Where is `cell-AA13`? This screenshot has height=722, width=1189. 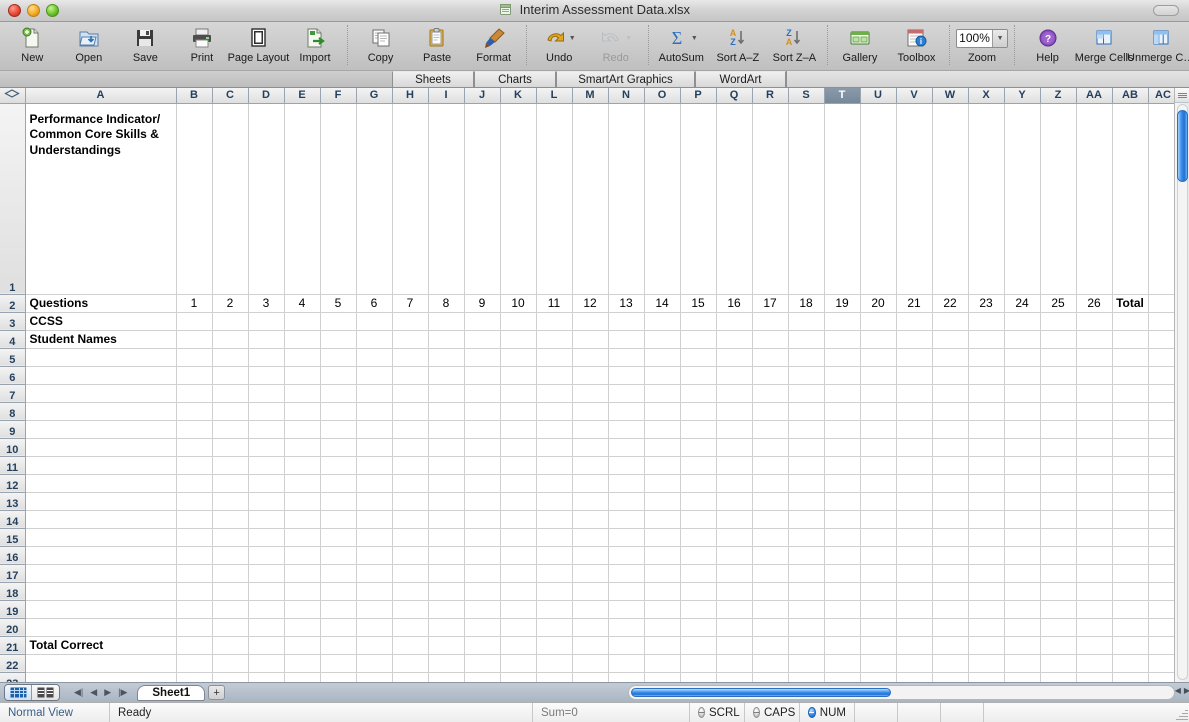
cell-AA13 is located at coordinates (1094, 501).